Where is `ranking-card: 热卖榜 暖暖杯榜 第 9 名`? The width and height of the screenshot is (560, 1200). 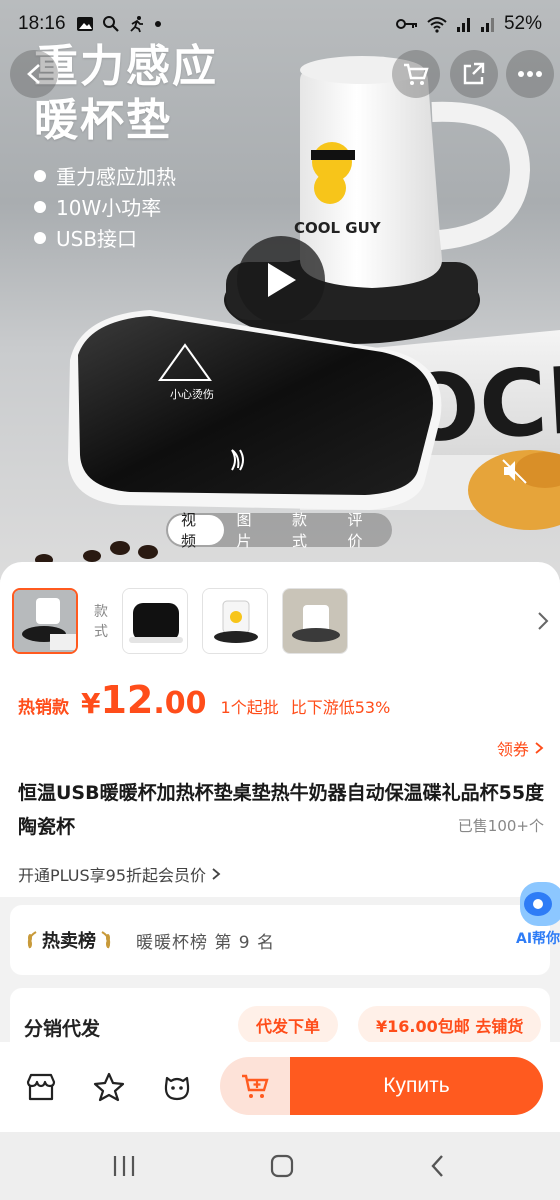
ranking-card: 热卖榜 暖暖杯榜 第 9 名 is located at coordinates (280, 940).